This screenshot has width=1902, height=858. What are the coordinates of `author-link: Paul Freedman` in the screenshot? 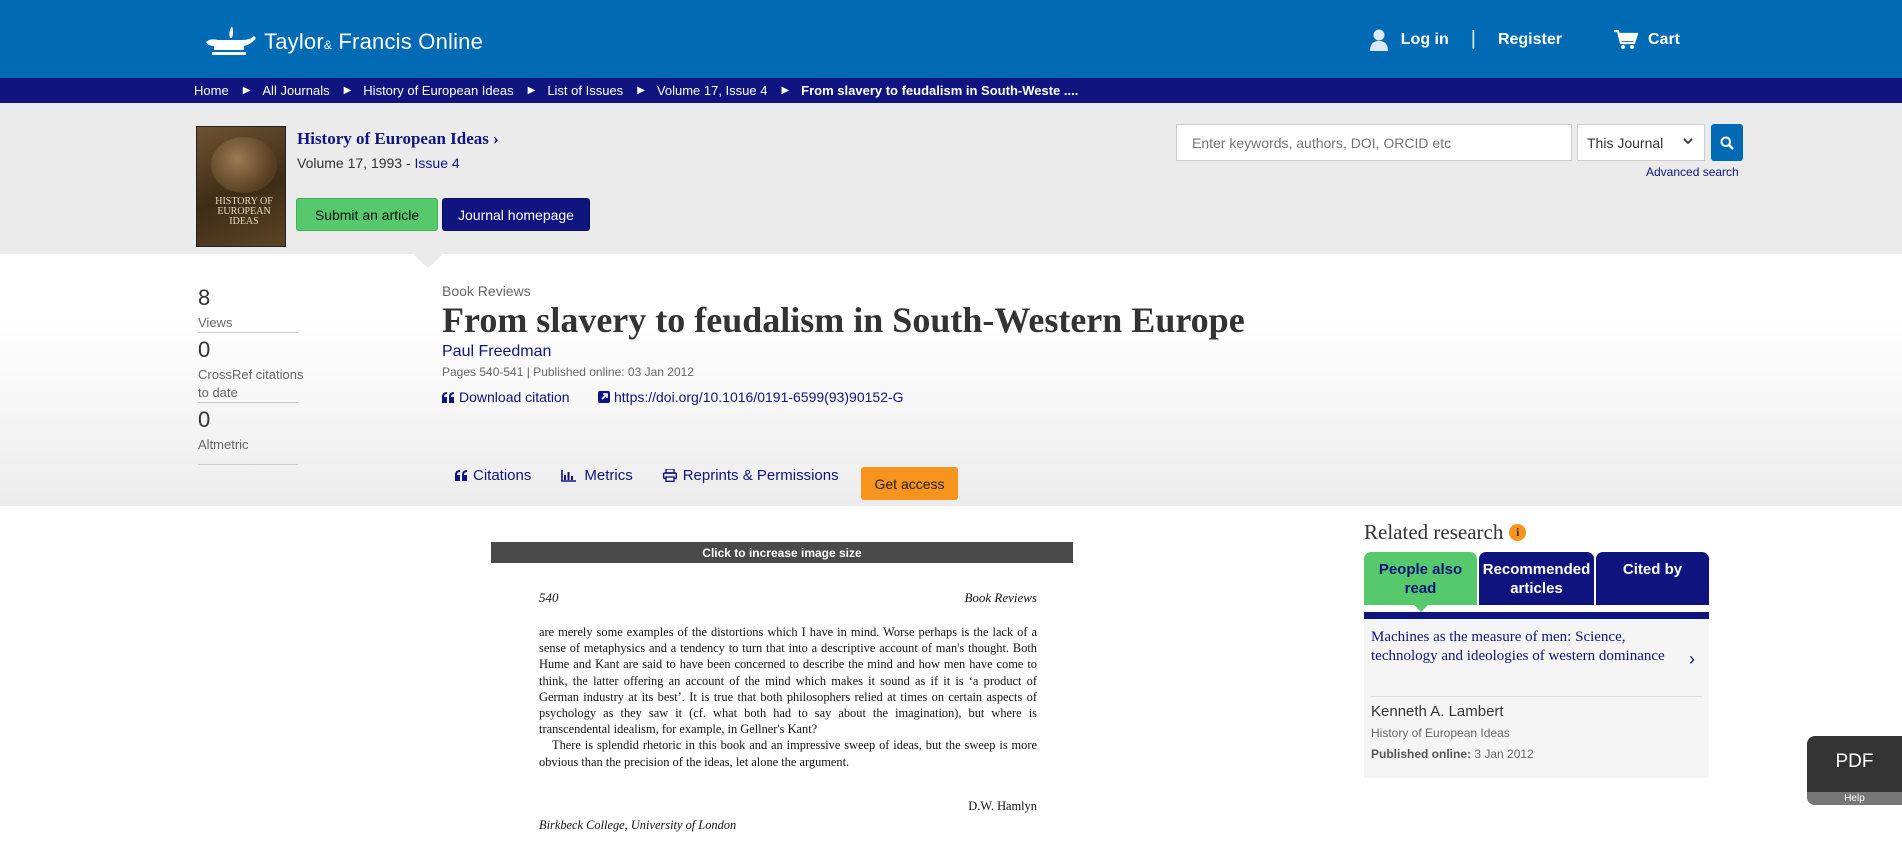 It's located at (496, 352).